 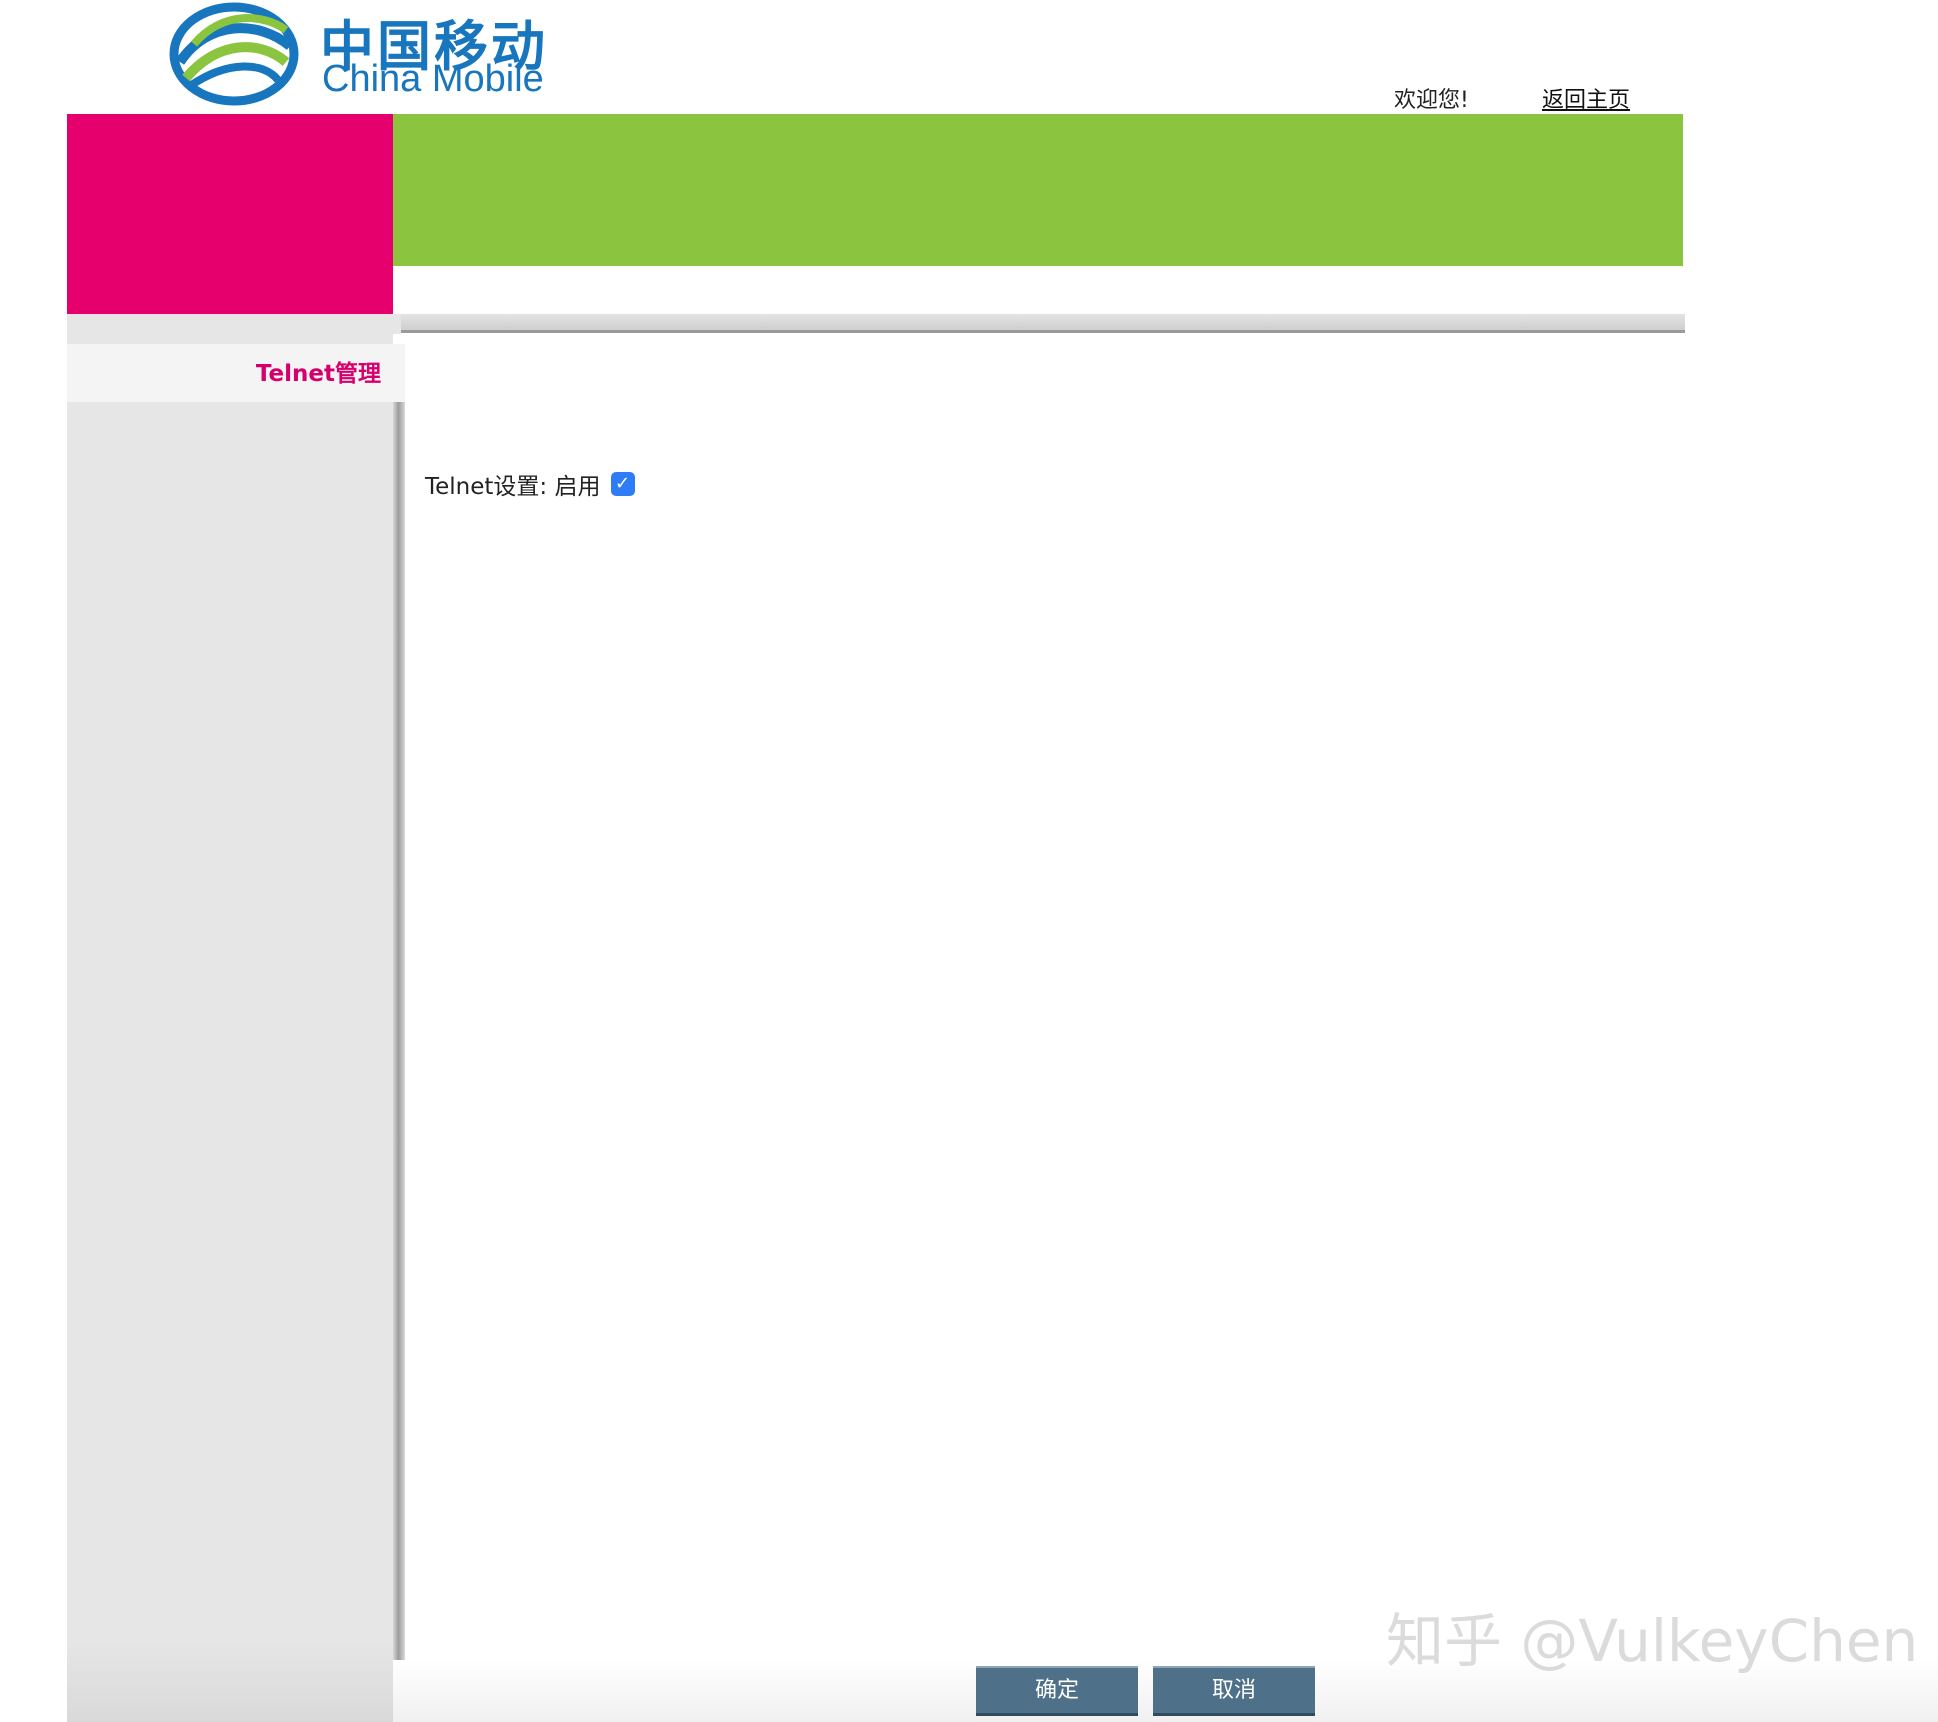 What do you see at coordinates (433, 79) in the screenshot?
I see `logo-text-en: China Mobile` at bounding box center [433, 79].